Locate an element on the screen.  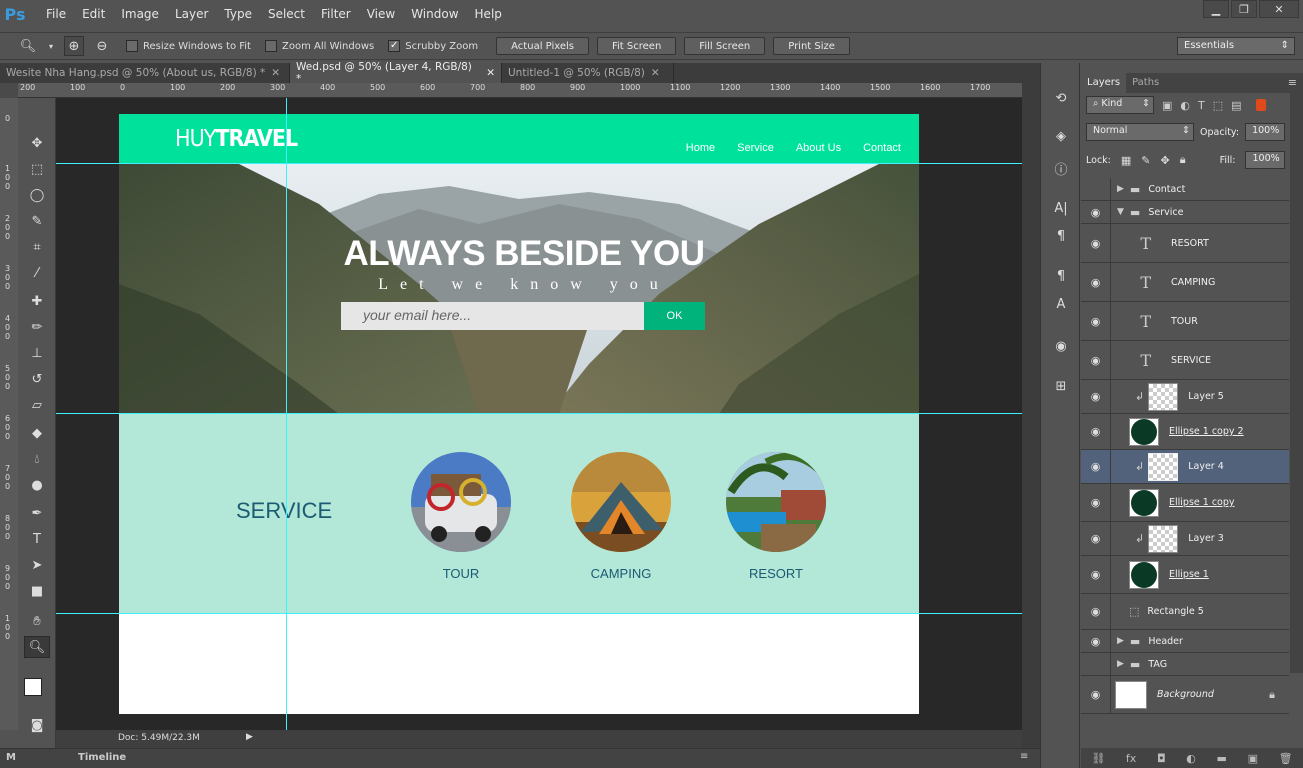
crop-tool-icon: ⌗ is located at coordinates (37, 247).